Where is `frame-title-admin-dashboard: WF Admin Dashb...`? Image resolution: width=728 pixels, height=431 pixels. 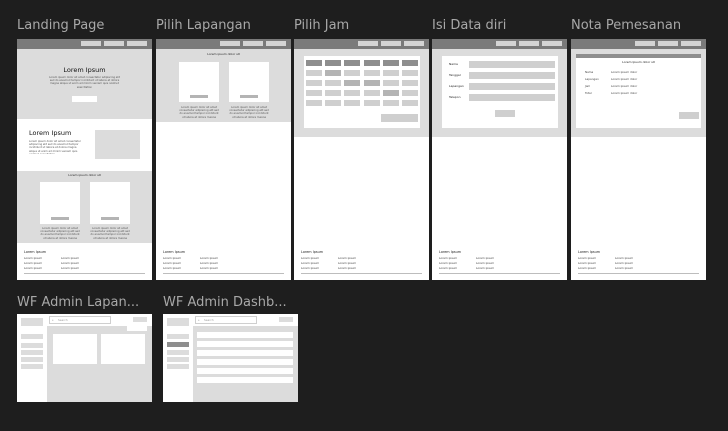 frame-title-admin-dashboard: WF Admin Dashb... is located at coordinates (230, 303).